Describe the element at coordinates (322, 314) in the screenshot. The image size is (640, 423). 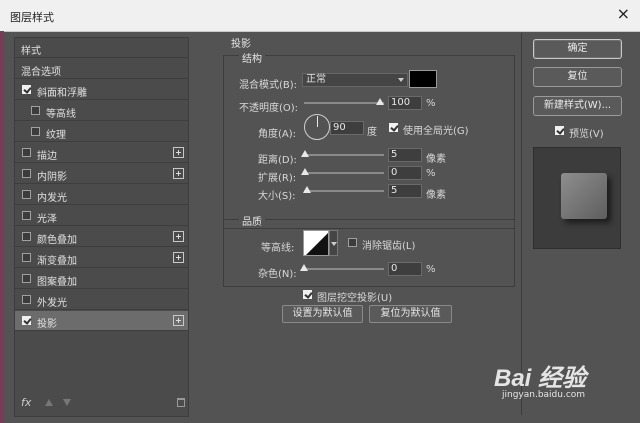
I see `make-default-button: 设置为默认值` at that location.